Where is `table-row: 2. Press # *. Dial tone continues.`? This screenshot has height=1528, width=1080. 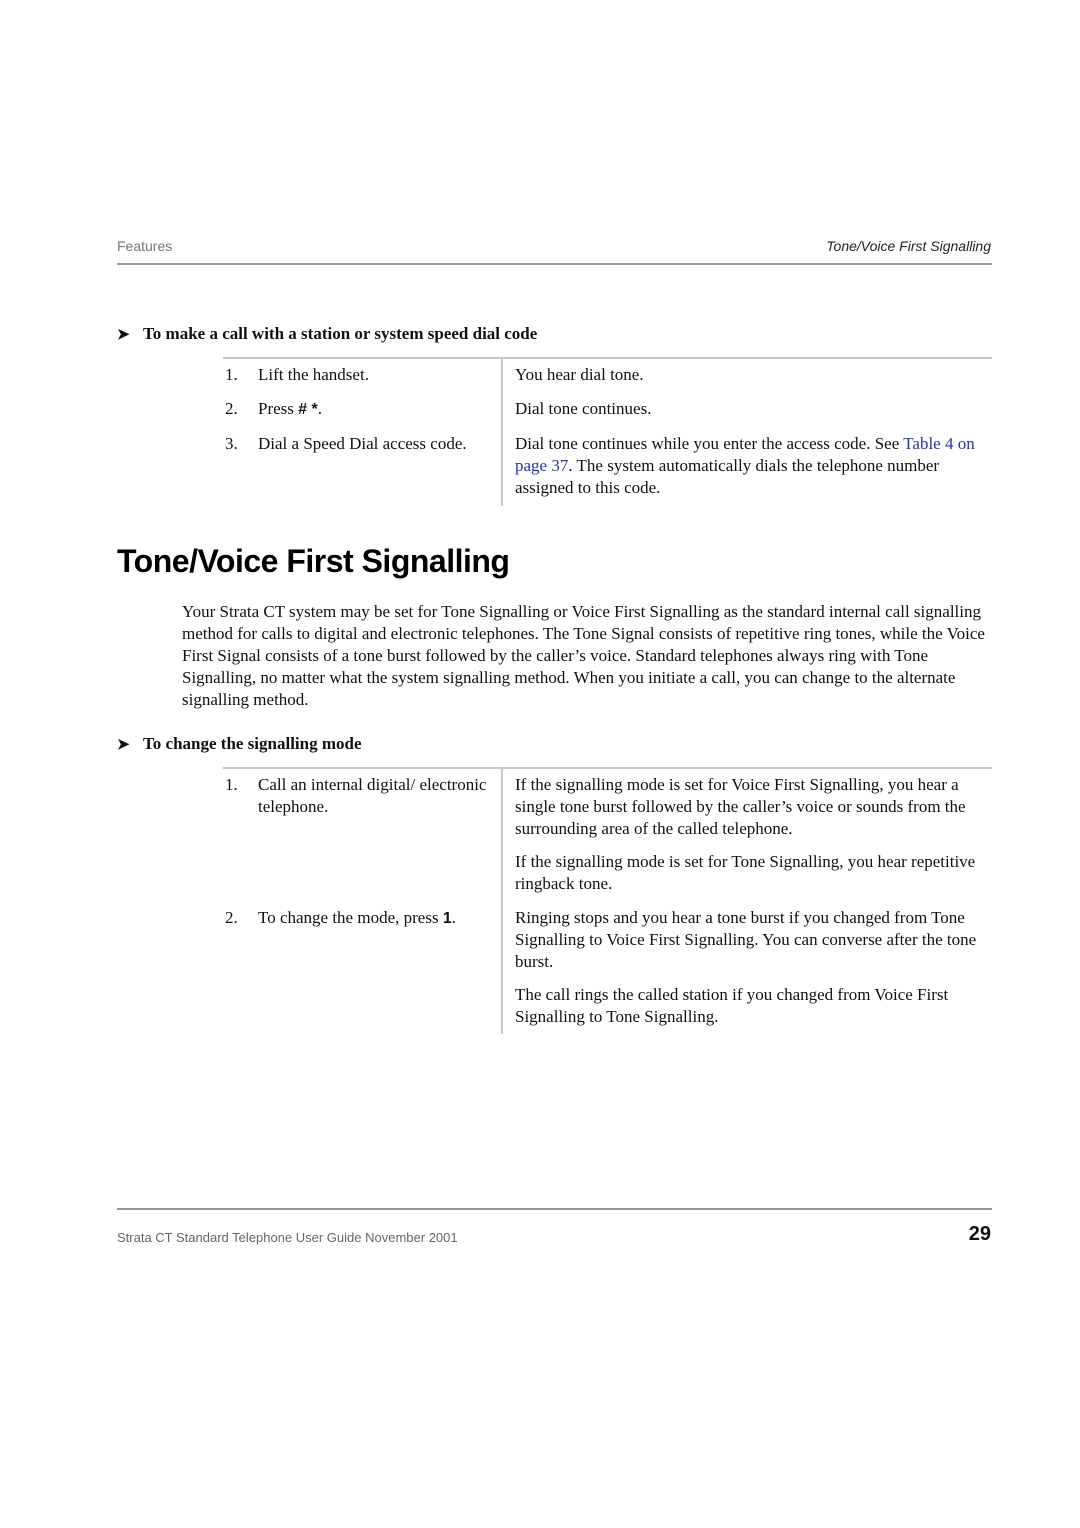 table-row: 2. Press # *. Dial tone continues. is located at coordinates (607, 403).